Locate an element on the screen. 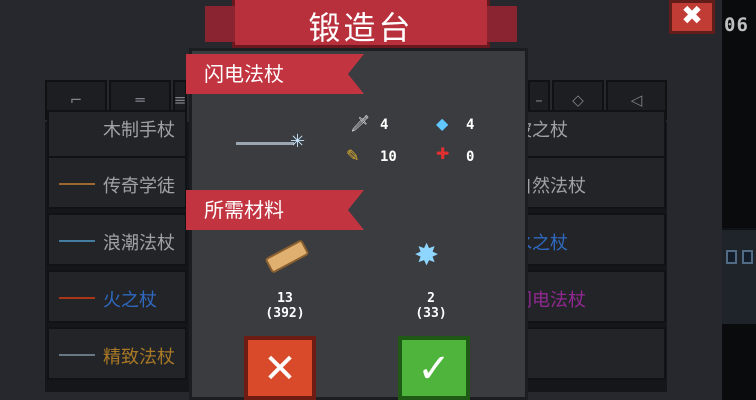  weapon-name-ribbon: 闪电法杖 is located at coordinates (275, 74).